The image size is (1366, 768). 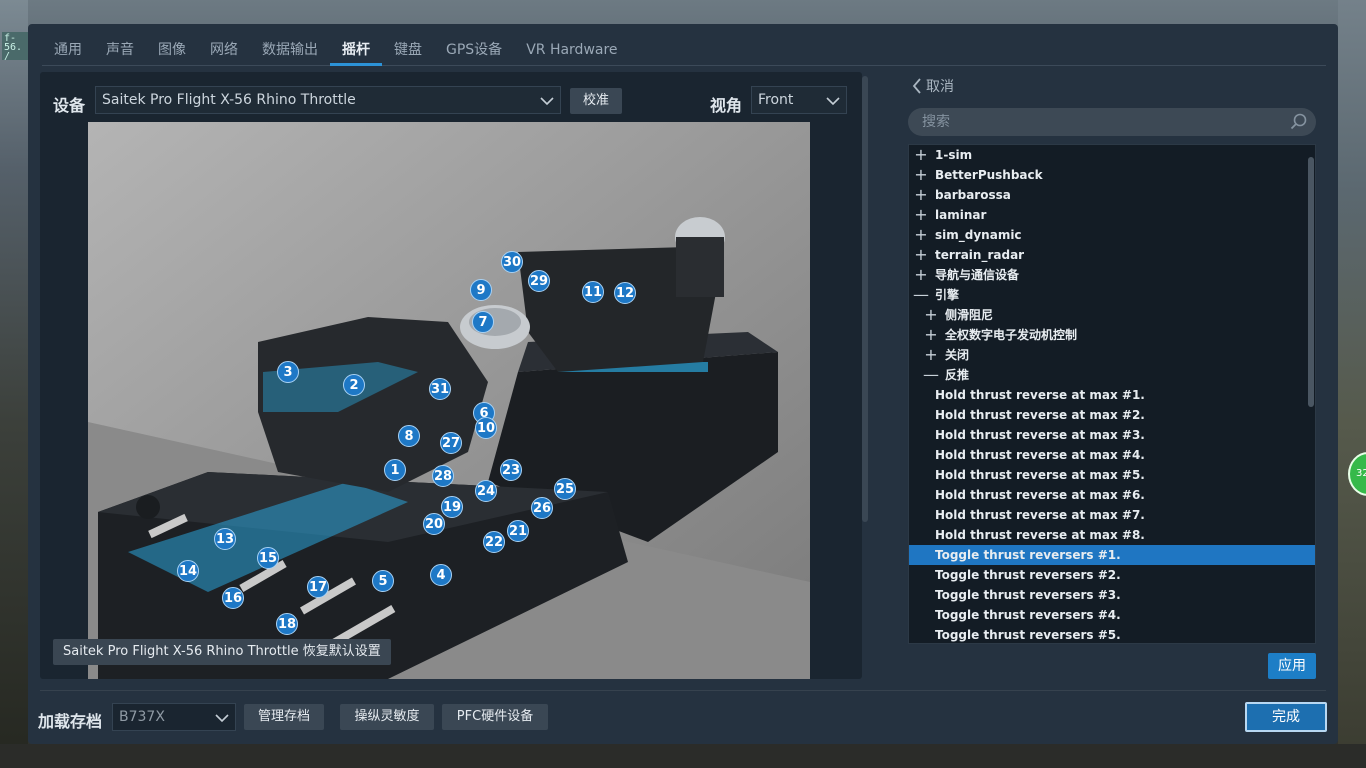 I want to click on button-marker-24: 24, so click(x=486, y=491).